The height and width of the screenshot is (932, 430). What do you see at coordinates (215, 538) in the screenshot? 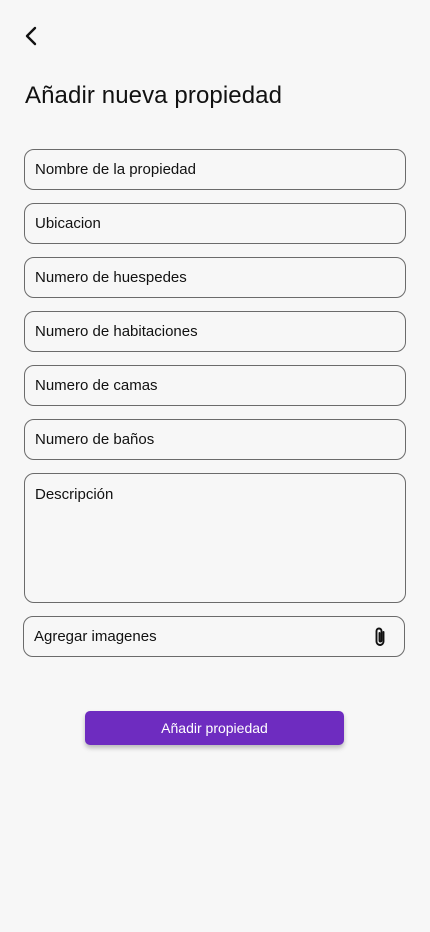
I see `description-textarea` at bounding box center [215, 538].